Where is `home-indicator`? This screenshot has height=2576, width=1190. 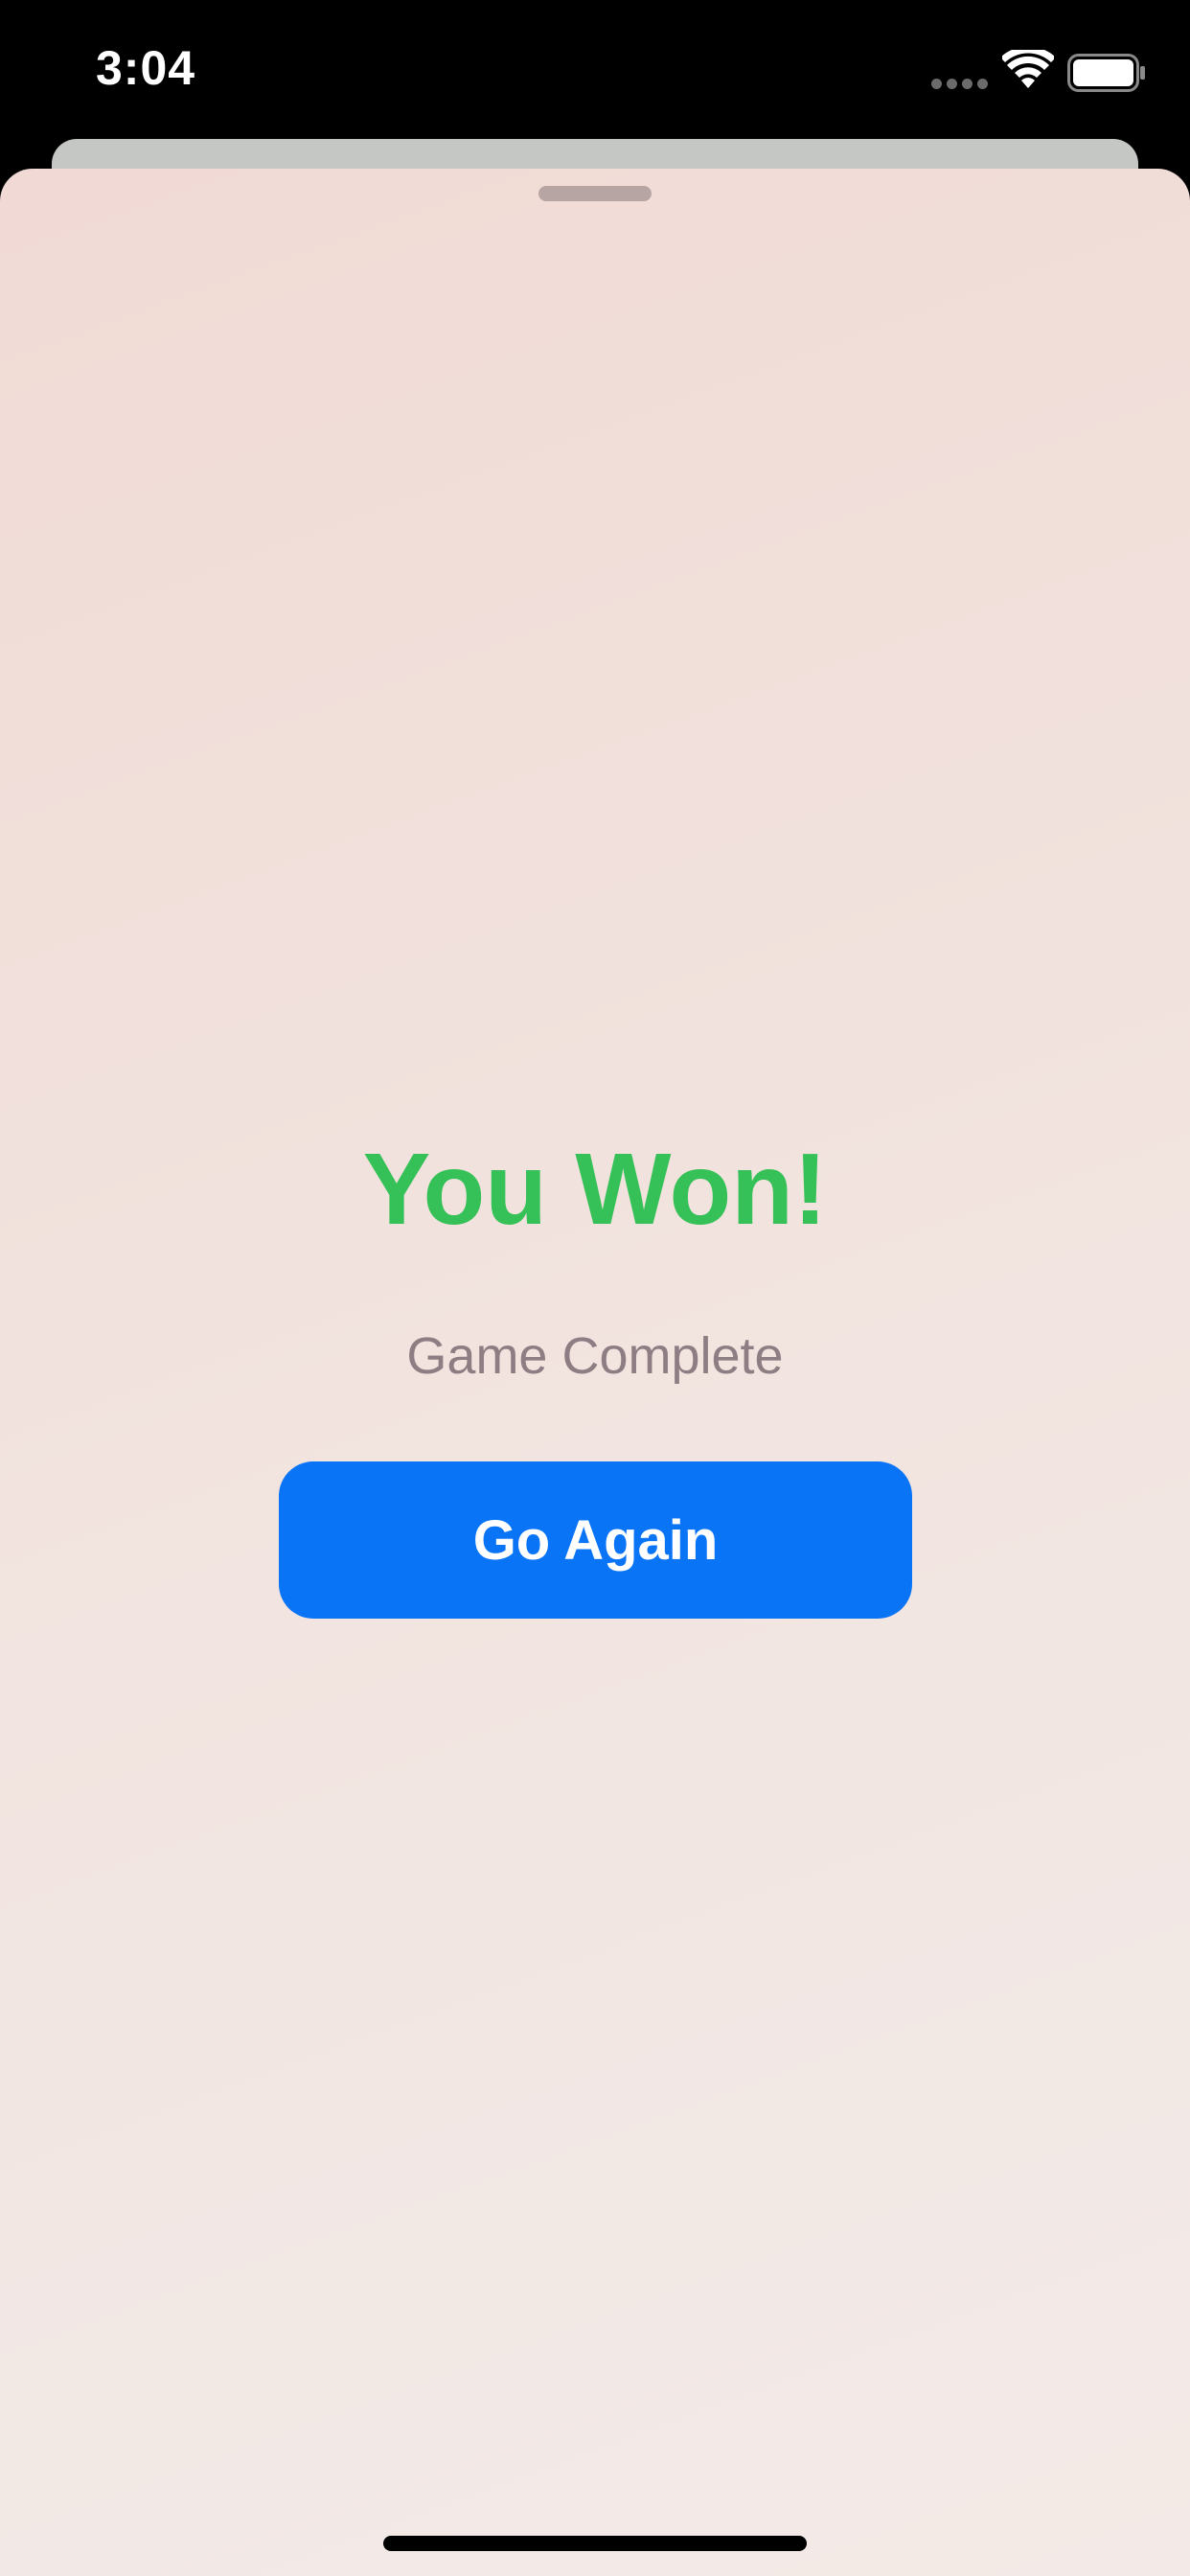
home-indicator is located at coordinates (595, 2543).